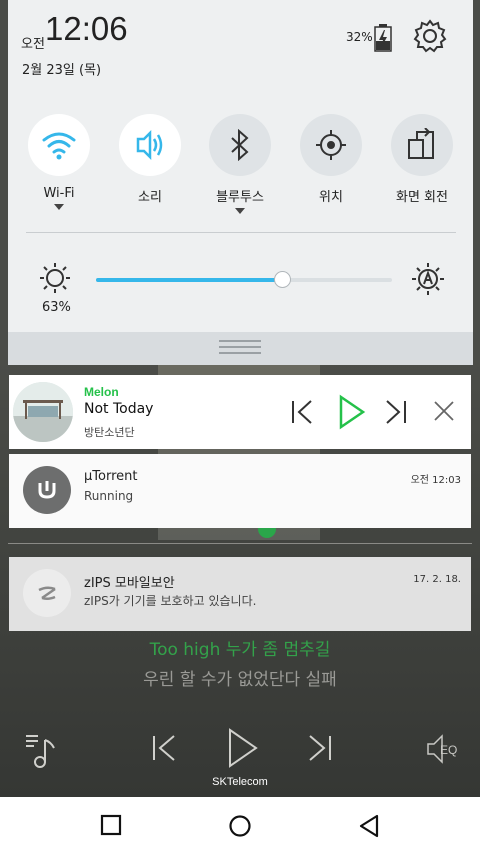 The image size is (480, 853). I want to click on next-track-icon, so click(396, 414).